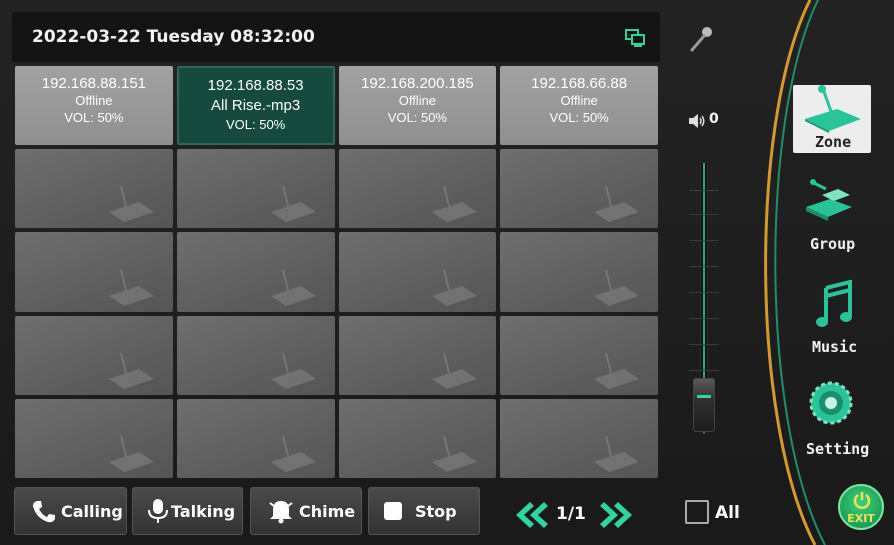  I want to click on bell-icon, so click(281, 512).